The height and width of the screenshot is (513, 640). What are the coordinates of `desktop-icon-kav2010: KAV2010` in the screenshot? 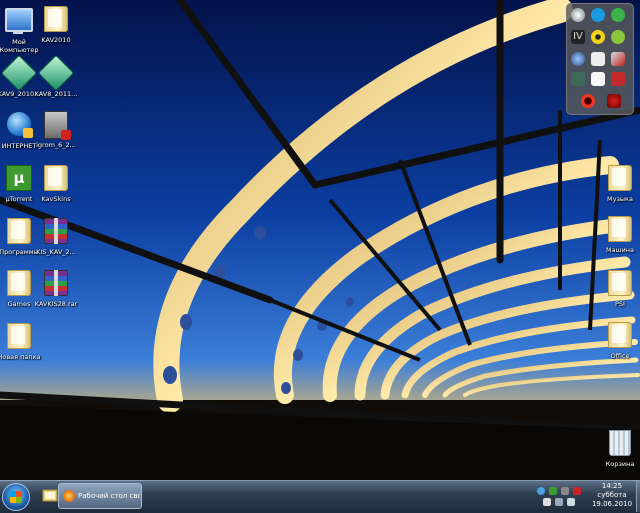 It's located at (56, 24).